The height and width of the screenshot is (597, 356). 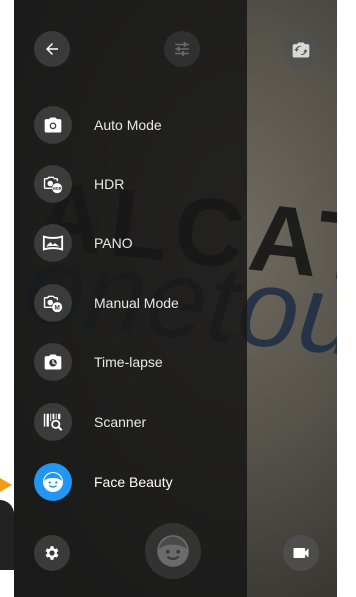 I want to click on mode-item-scanner: Scanner, so click(x=139, y=422).